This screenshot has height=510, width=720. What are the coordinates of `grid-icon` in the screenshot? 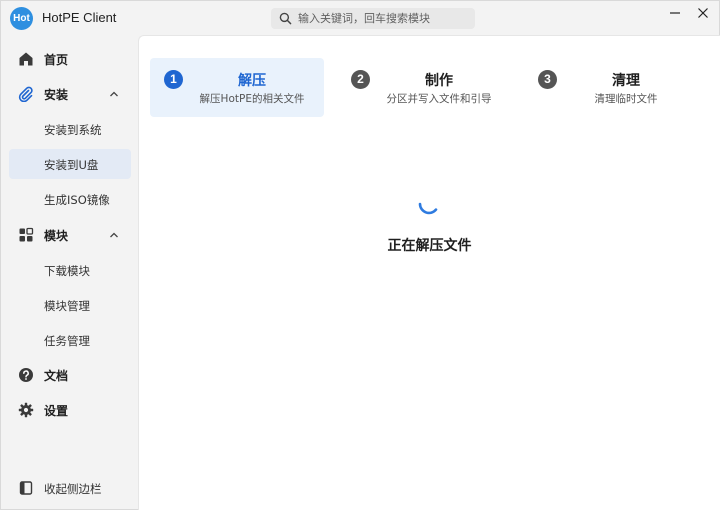 It's located at (26, 234).